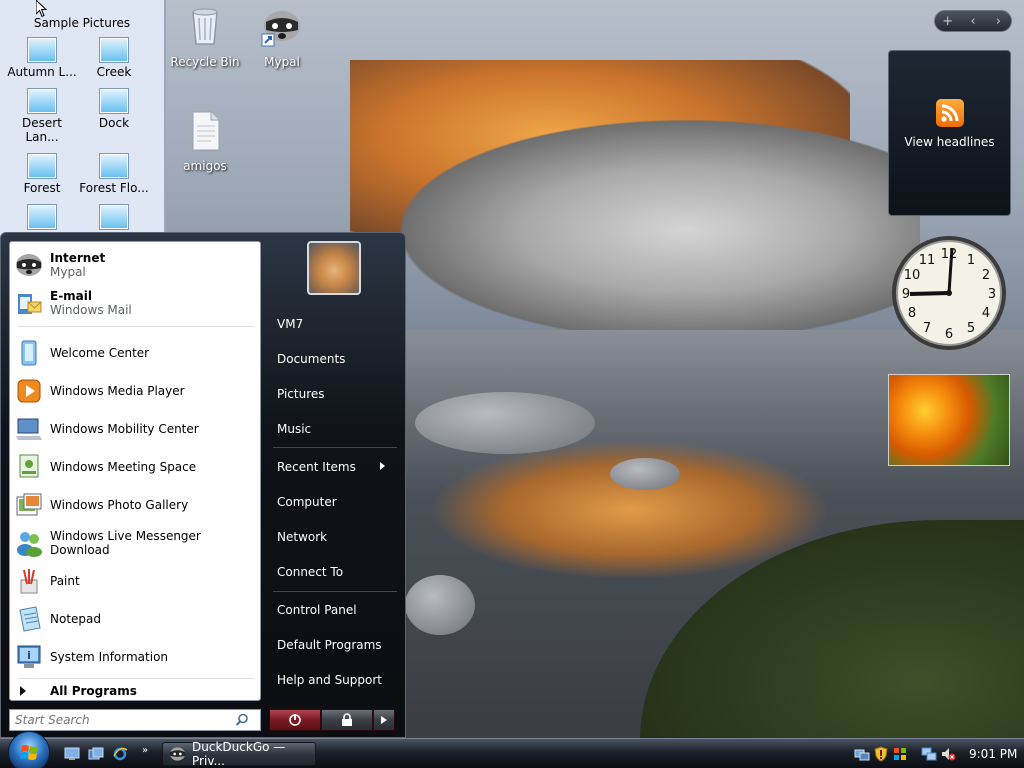 The width and height of the screenshot is (1024, 768). What do you see at coordinates (301, 394) in the screenshot?
I see `link-pictures: Pictures` at bounding box center [301, 394].